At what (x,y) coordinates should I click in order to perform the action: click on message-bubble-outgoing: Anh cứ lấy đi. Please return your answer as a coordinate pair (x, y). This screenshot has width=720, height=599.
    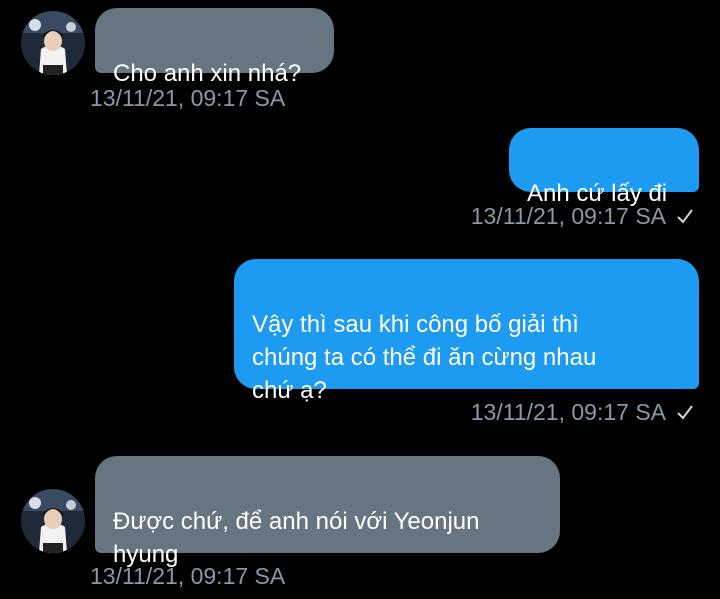
    Looking at the image, I should click on (604, 167).